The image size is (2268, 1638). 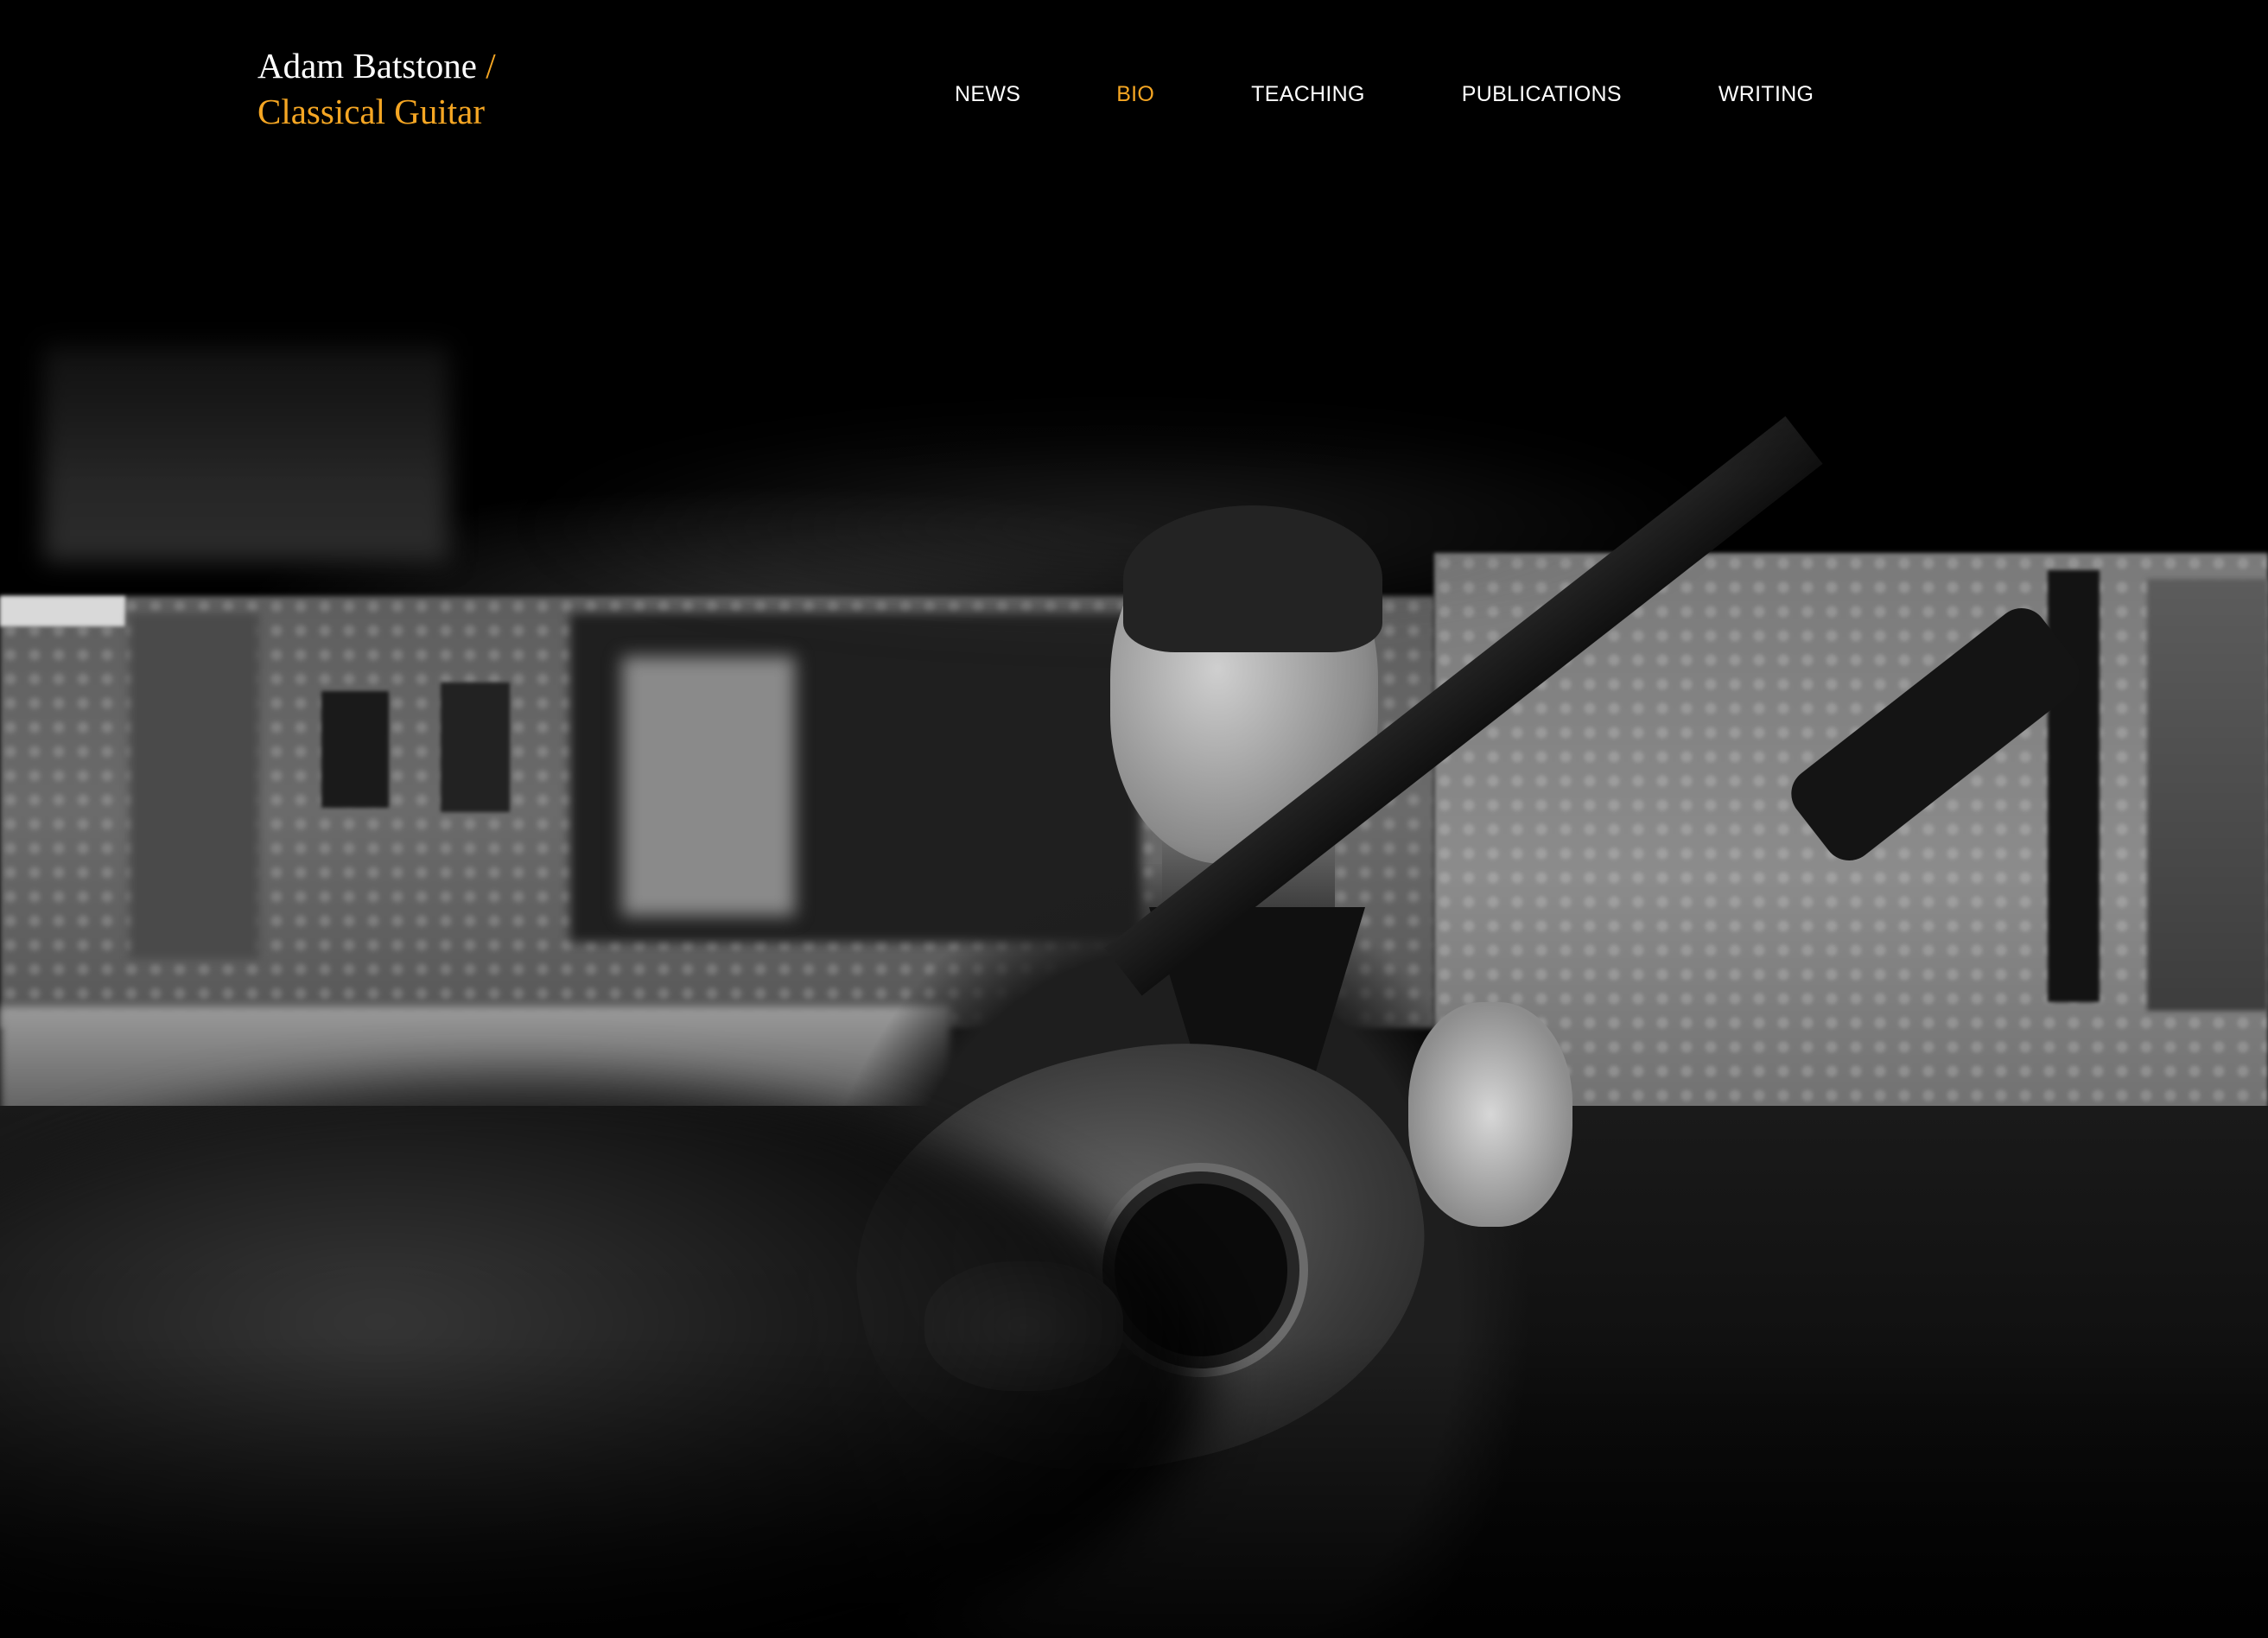 I want to click on nav-item-writing: WRITING, so click(x=1766, y=95).